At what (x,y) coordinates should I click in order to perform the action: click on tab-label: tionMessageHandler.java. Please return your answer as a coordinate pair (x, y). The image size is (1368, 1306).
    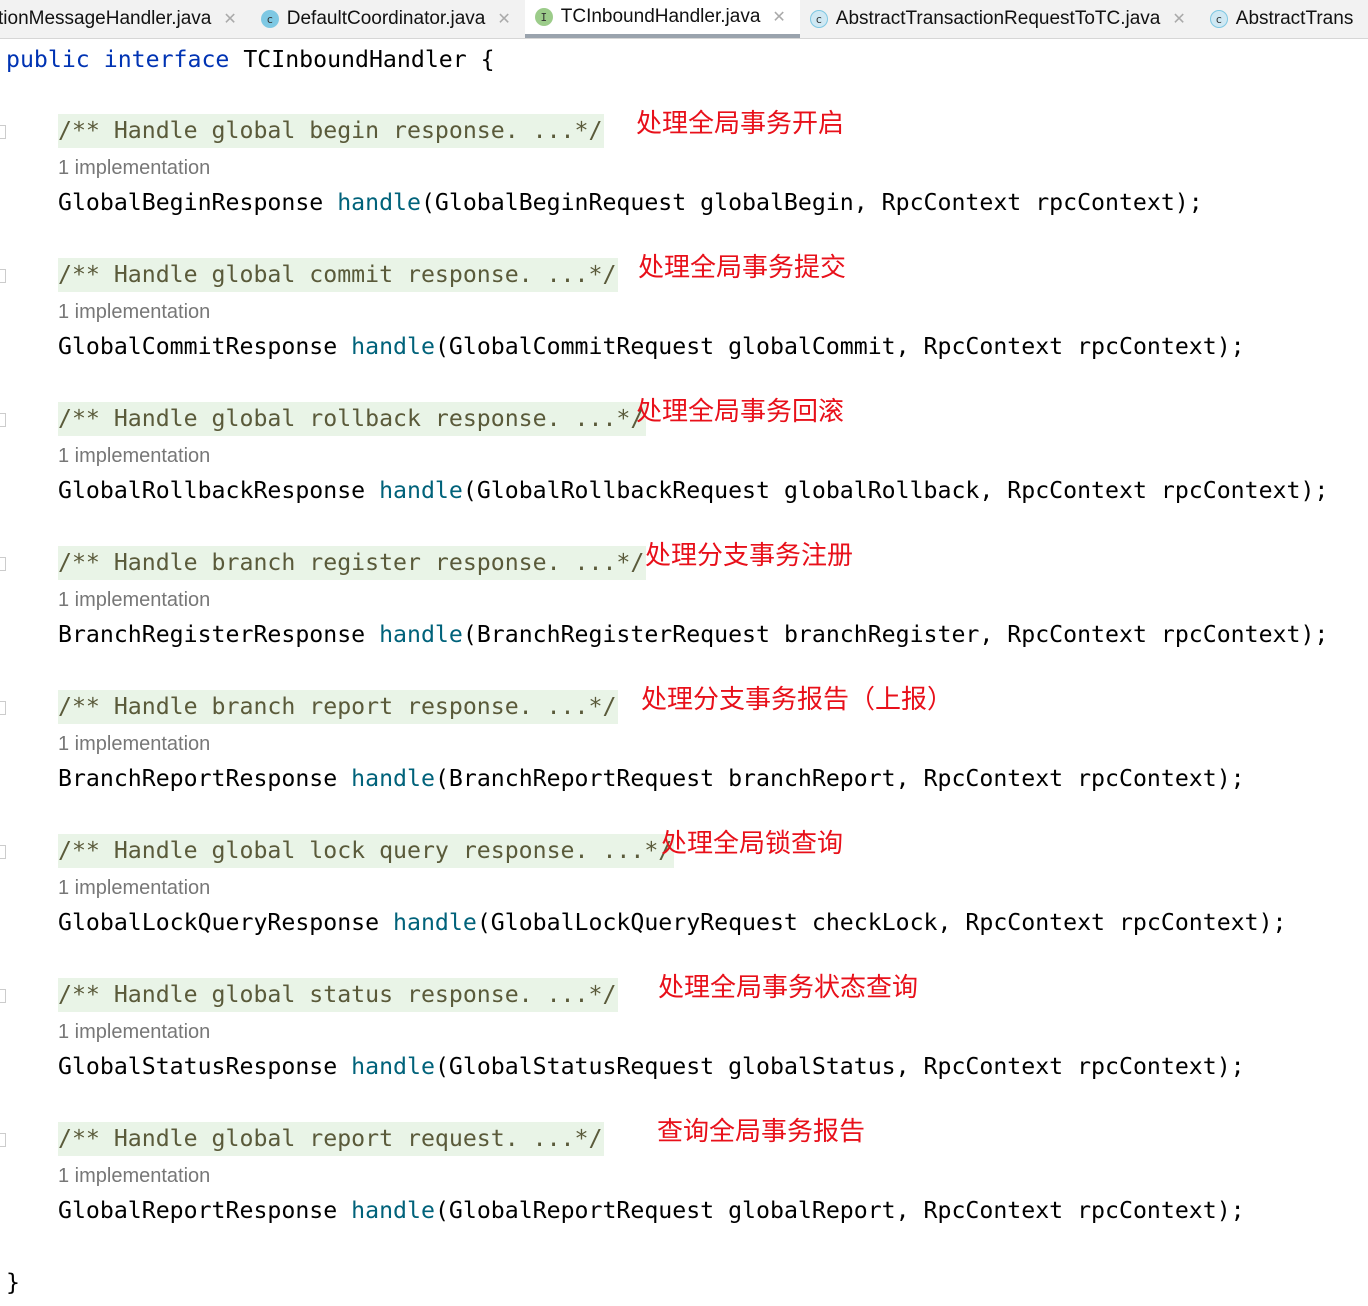
    Looking at the image, I should click on (106, 18).